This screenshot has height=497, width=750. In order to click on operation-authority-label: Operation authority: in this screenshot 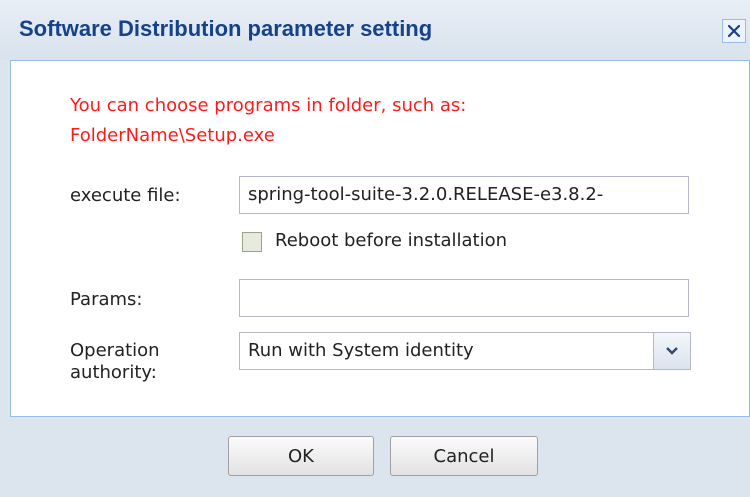, I will do `click(115, 362)`.